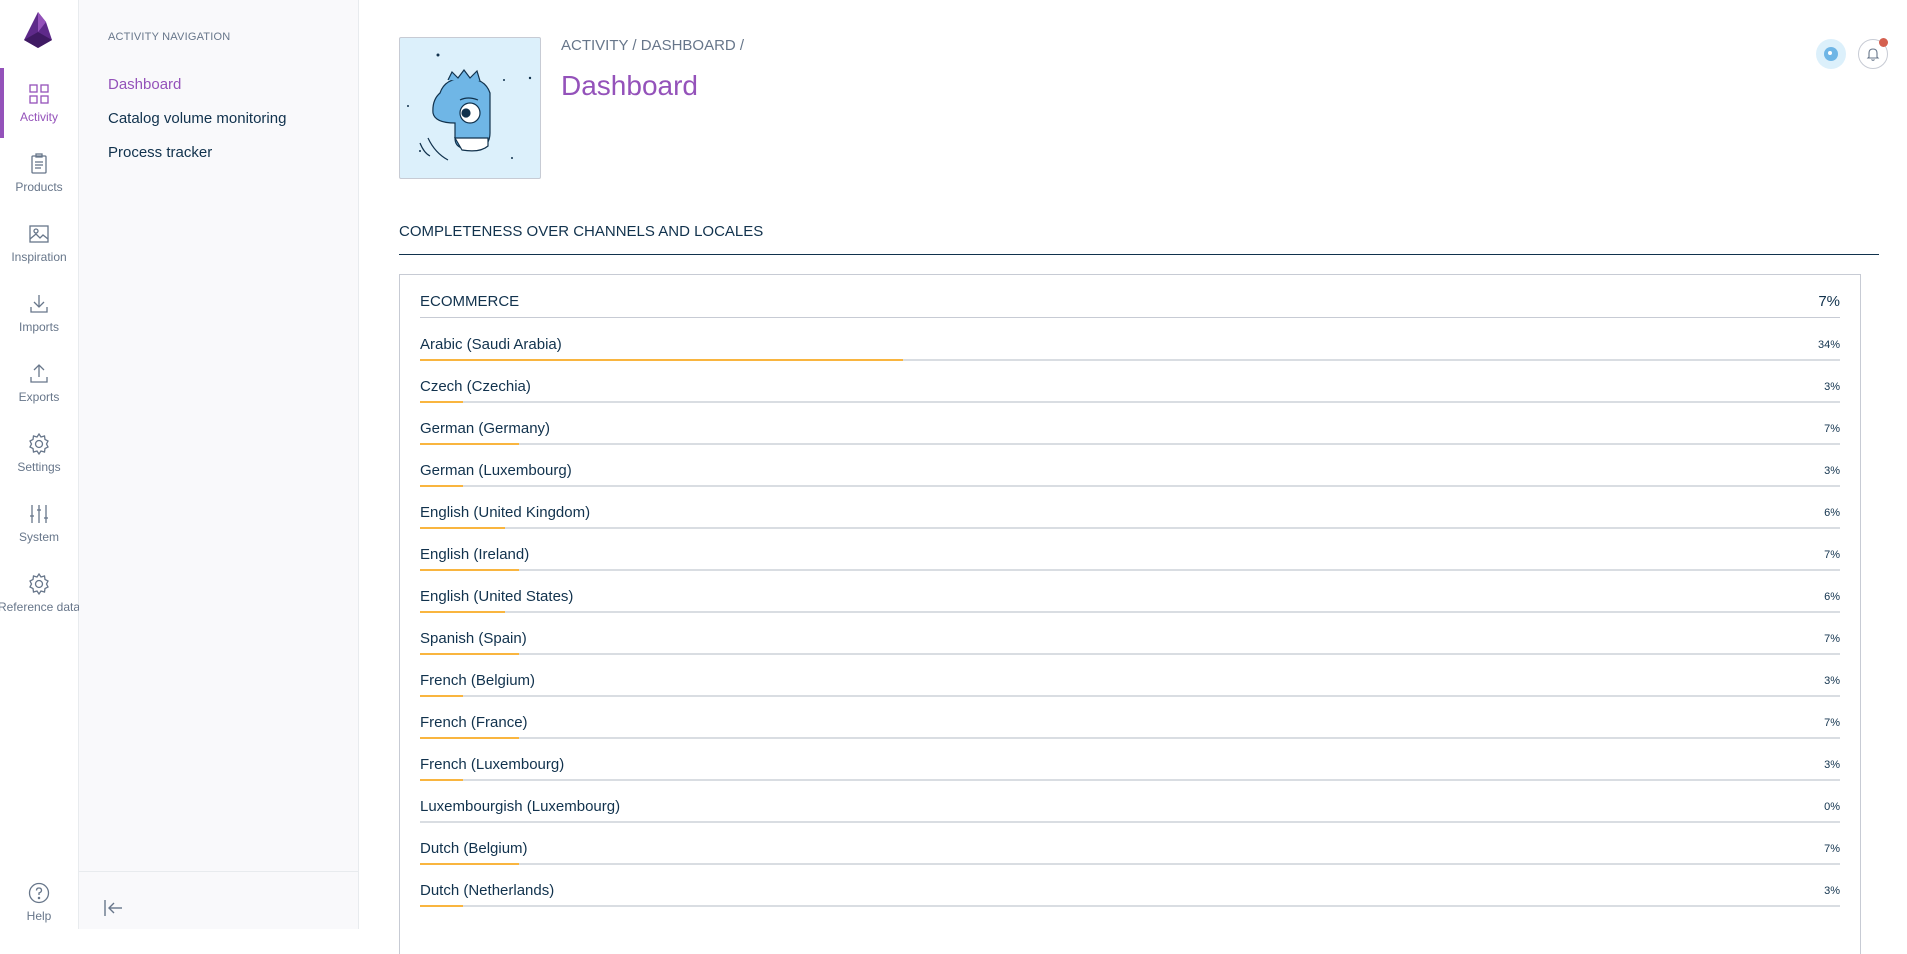  What do you see at coordinates (144, 84) in the screenshot?
I see `sub-nav-item-dashboard: Dashboard` at bounding box center [144, 84].